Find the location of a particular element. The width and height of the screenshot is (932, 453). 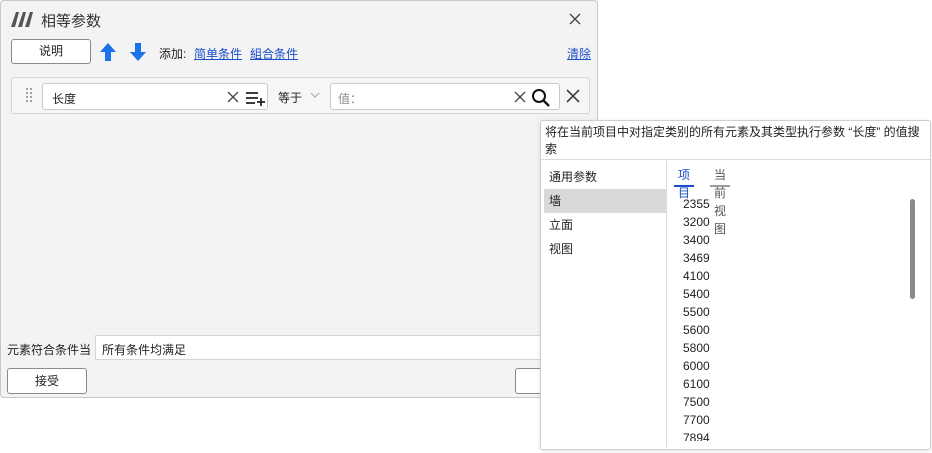

clear-link: 清除 is located at coordinates (579, 53).